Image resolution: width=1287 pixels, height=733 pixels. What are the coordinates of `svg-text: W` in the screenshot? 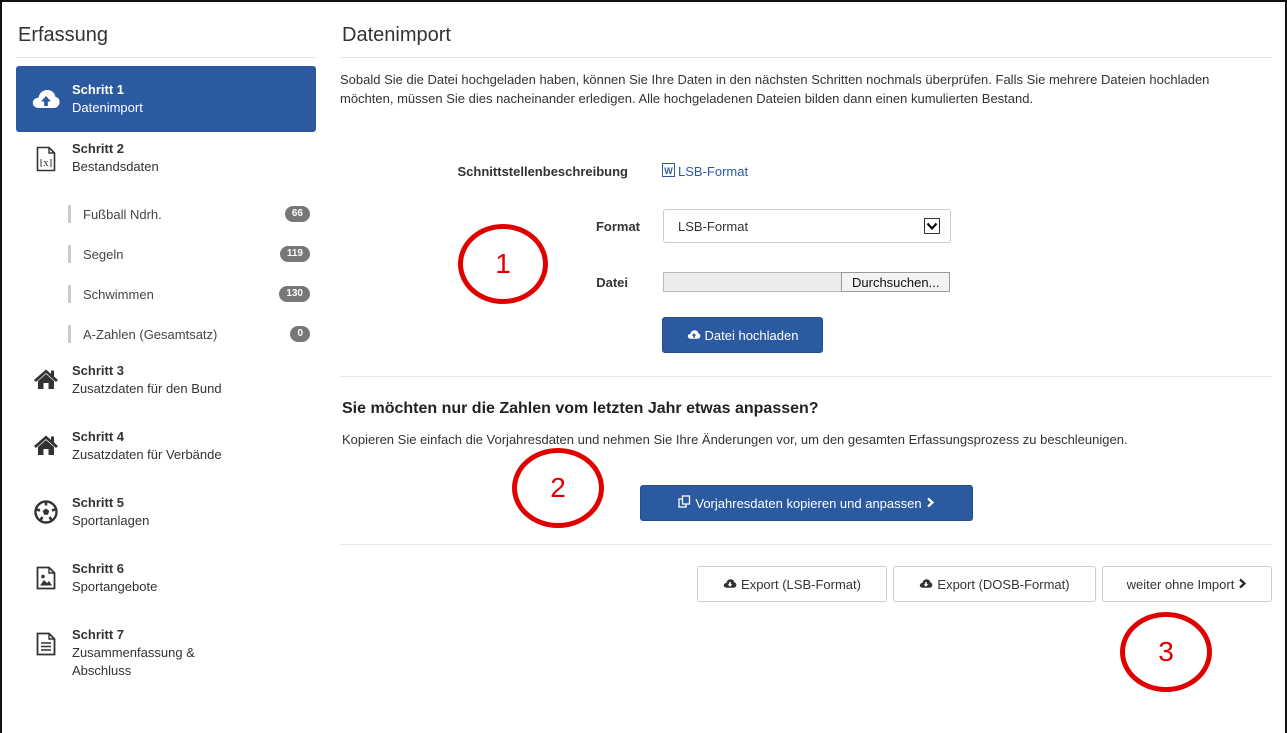 It's located at (668, 171).